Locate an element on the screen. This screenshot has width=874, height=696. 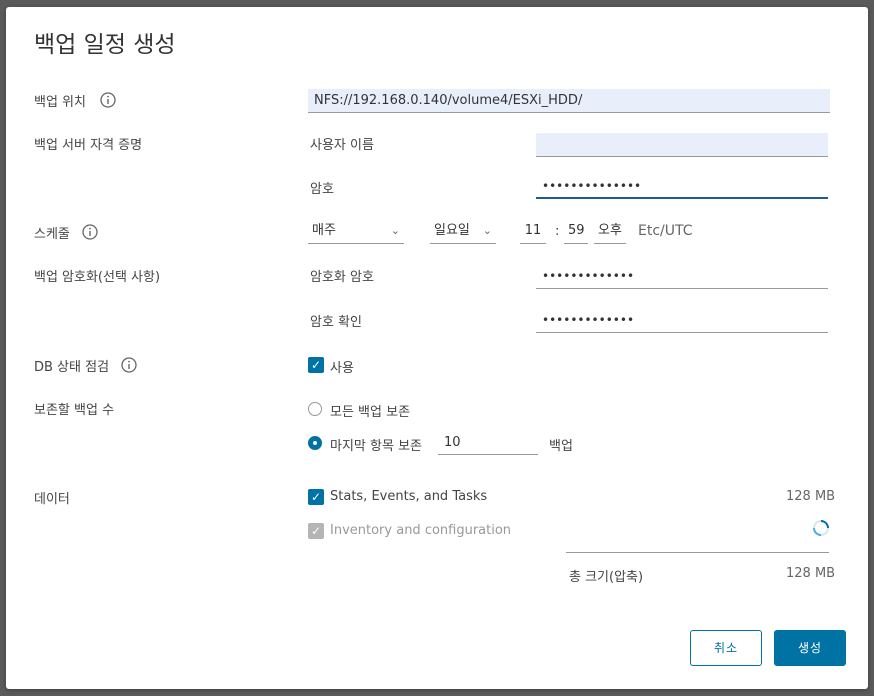
retain-unit-label: 백업 is located at coordinates (561, 446).